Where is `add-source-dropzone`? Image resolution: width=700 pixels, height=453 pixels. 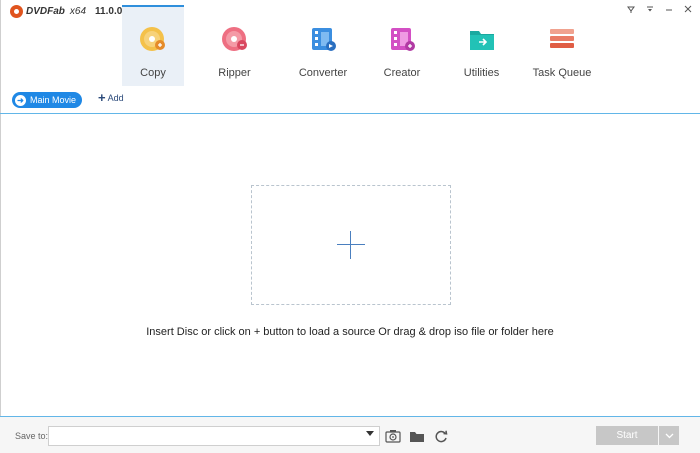 add-source-dropzone is located at coordinates (351, 245).